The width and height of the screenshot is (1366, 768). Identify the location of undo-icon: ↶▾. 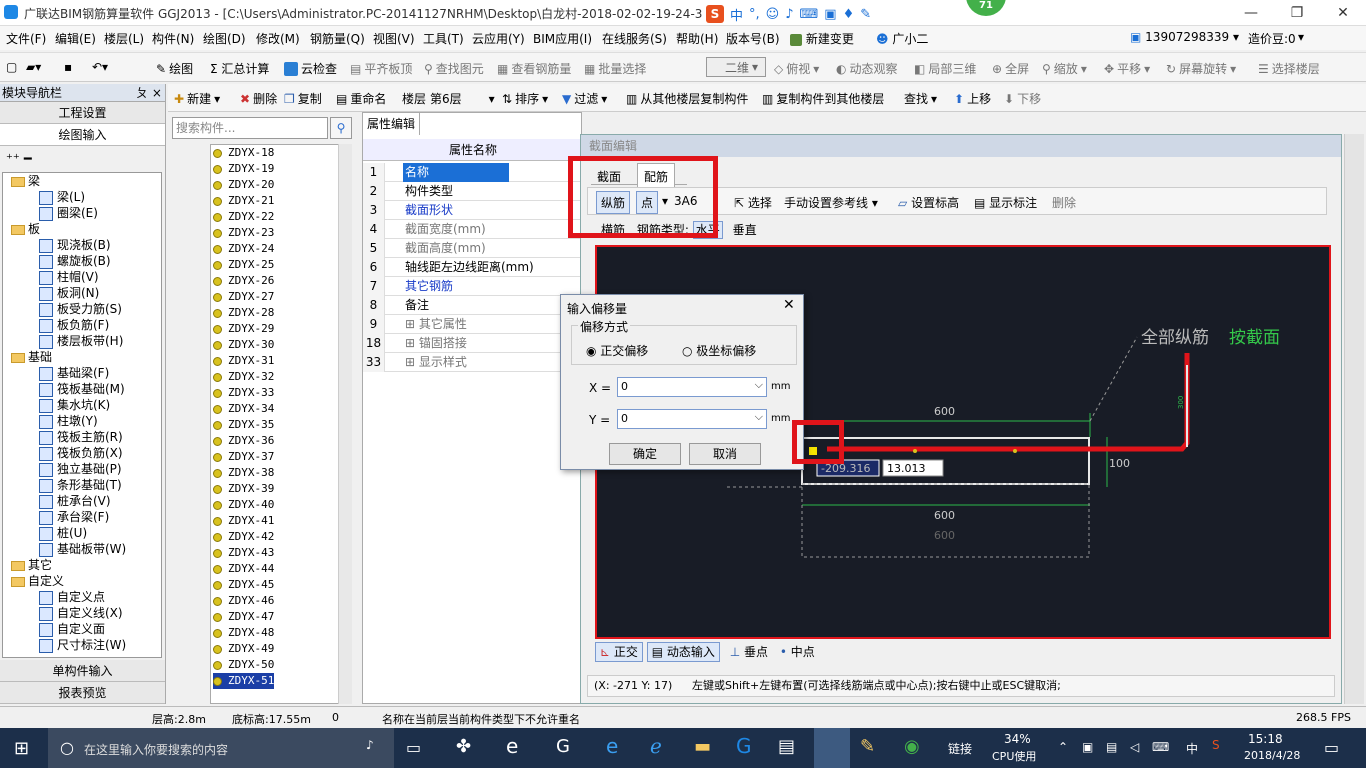
(100, 67).